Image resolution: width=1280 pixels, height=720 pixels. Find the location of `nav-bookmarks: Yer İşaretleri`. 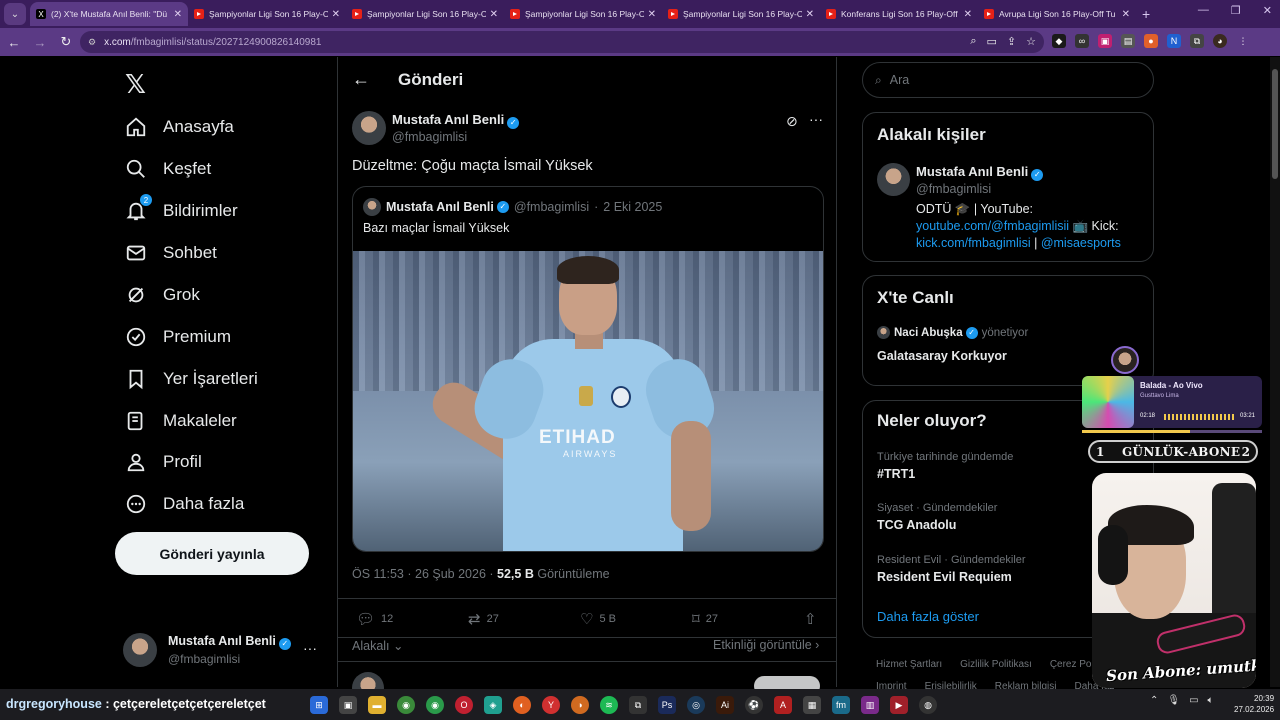

nav-bookmarks: Yer İşaretleri is located at coordinates (190, 379).